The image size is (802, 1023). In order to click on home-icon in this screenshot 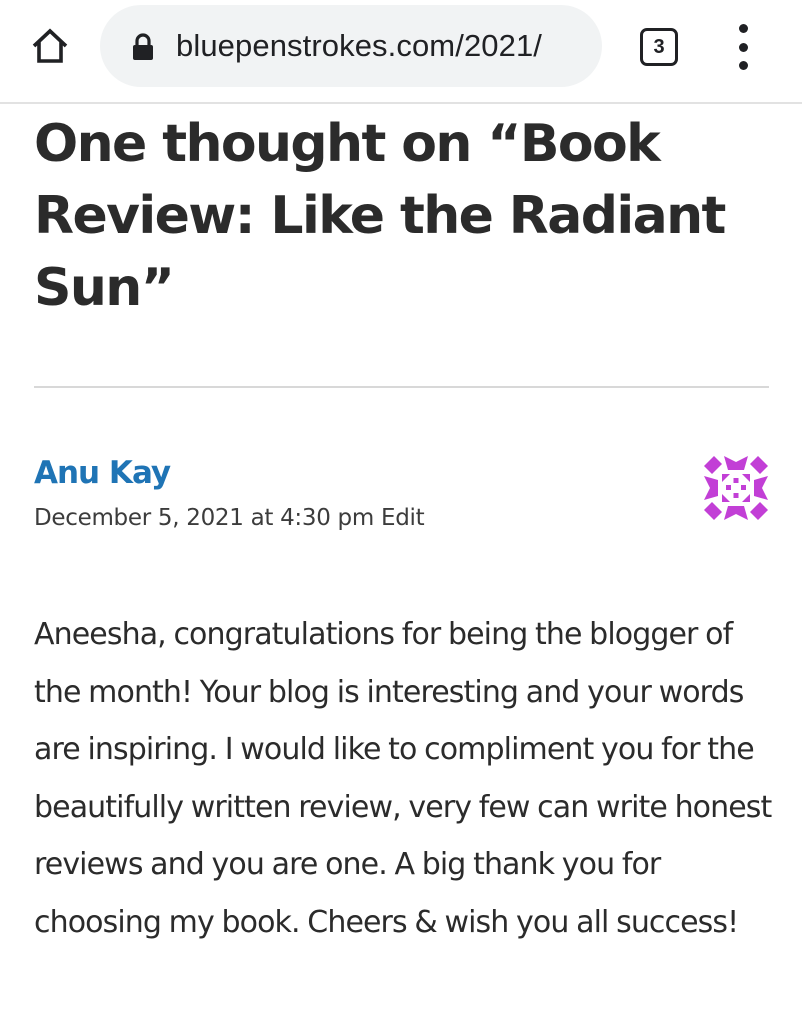, I will do `click(50, 45)`.